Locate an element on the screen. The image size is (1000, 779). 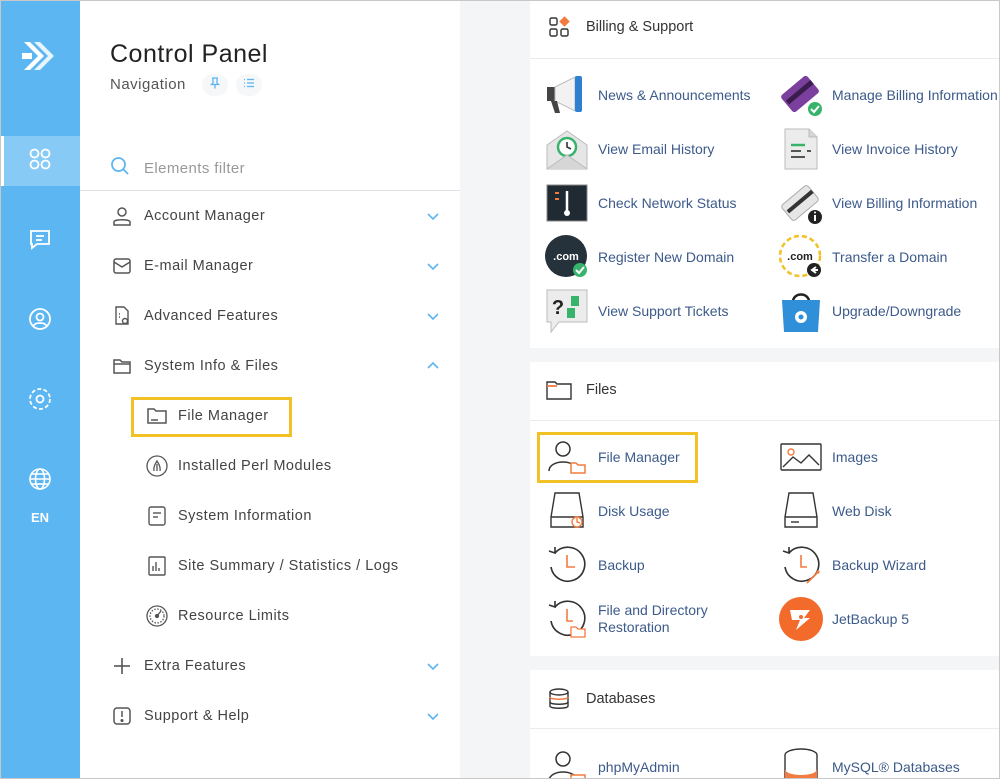
tile-label: Upgrade/Downgrade is located at coordinates (897, 310).